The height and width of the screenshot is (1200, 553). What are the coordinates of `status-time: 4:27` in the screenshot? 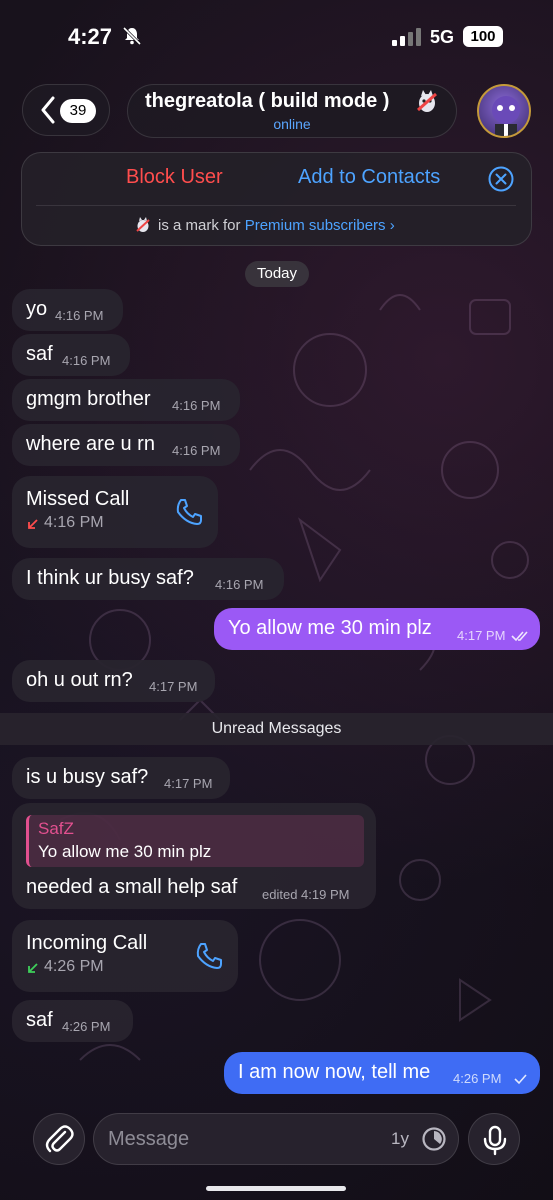 It's located at (90, 36).